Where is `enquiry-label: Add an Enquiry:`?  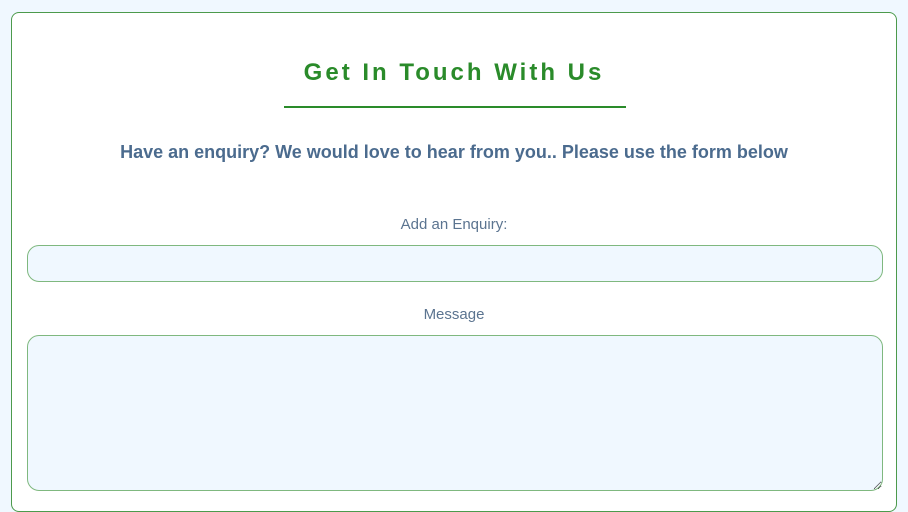 enquiry-label: Add an Enquiry: is located at coordinates (454, 224).